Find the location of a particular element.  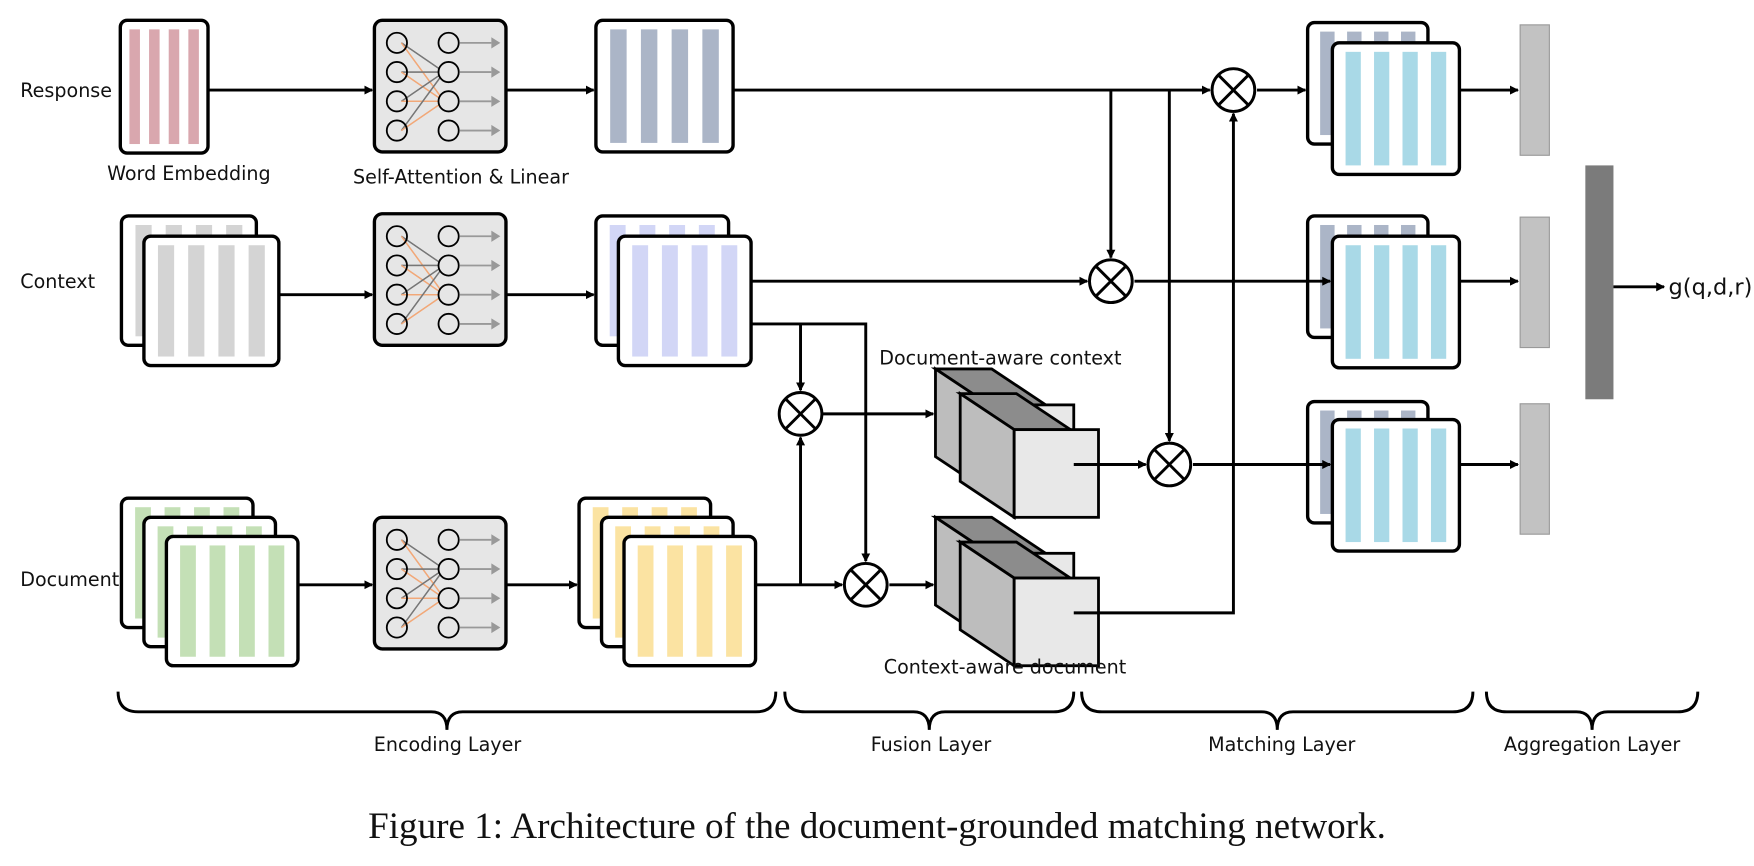

fusion-doc-aware-context is located at coordinates (800, 414).